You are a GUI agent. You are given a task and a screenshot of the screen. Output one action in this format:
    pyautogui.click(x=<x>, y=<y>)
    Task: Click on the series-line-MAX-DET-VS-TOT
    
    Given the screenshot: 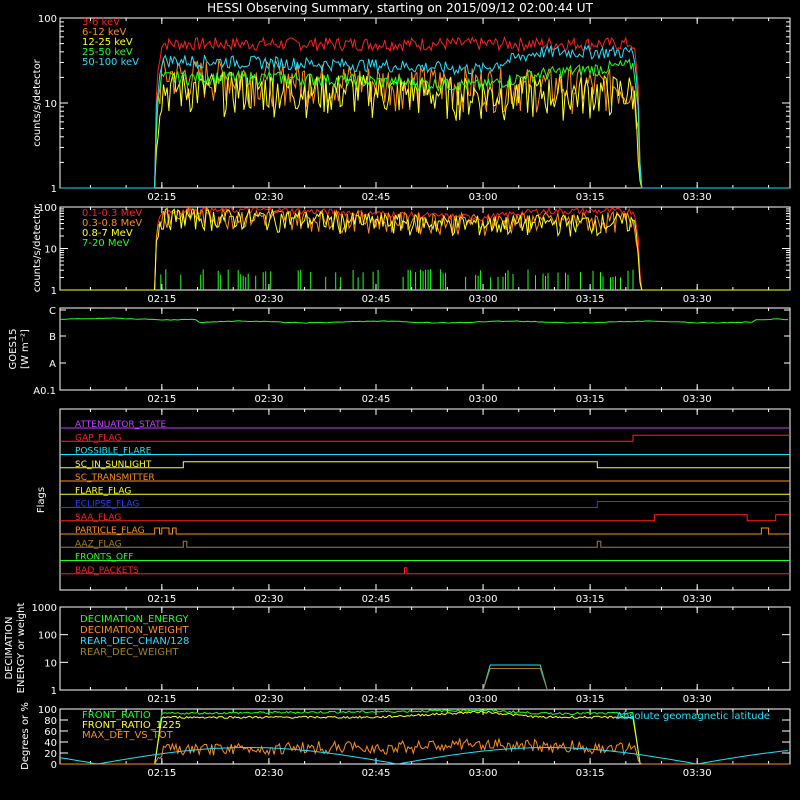 What is the action you would take?
    pyautogui.click(x=425, y=751)
    